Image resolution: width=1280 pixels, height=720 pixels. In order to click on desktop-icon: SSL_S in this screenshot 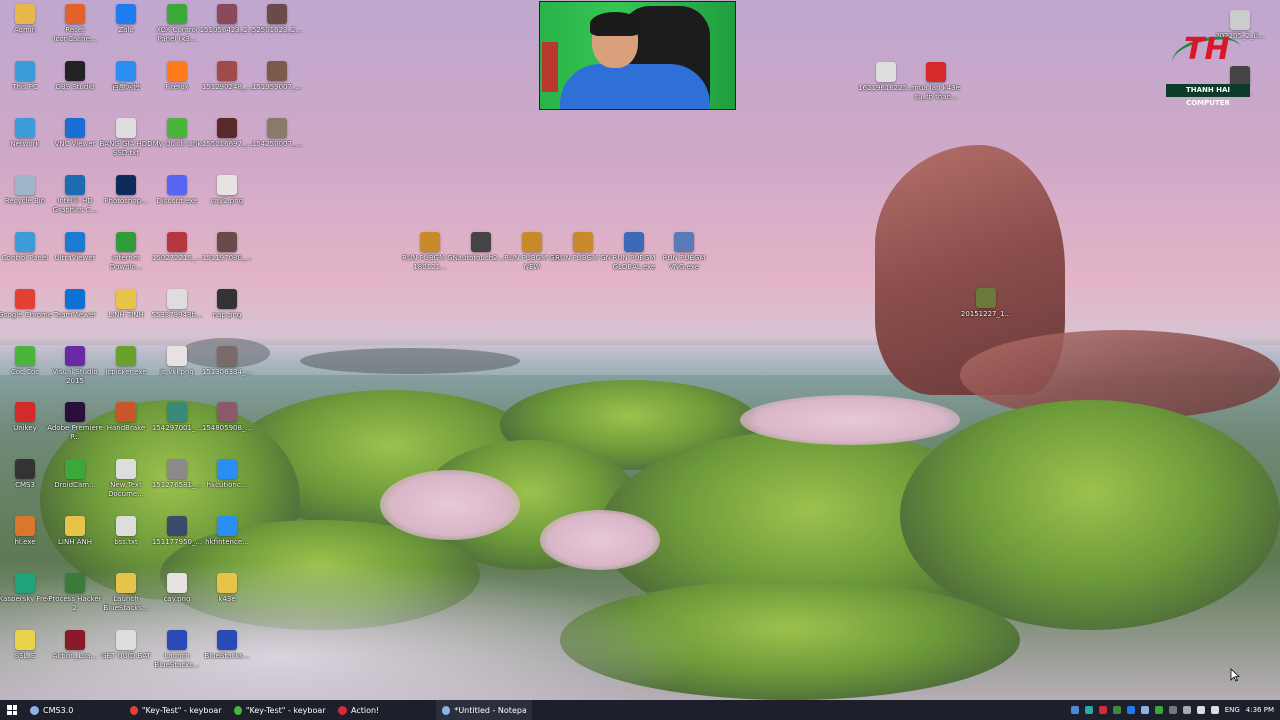, I will do `click(26, 645)`.